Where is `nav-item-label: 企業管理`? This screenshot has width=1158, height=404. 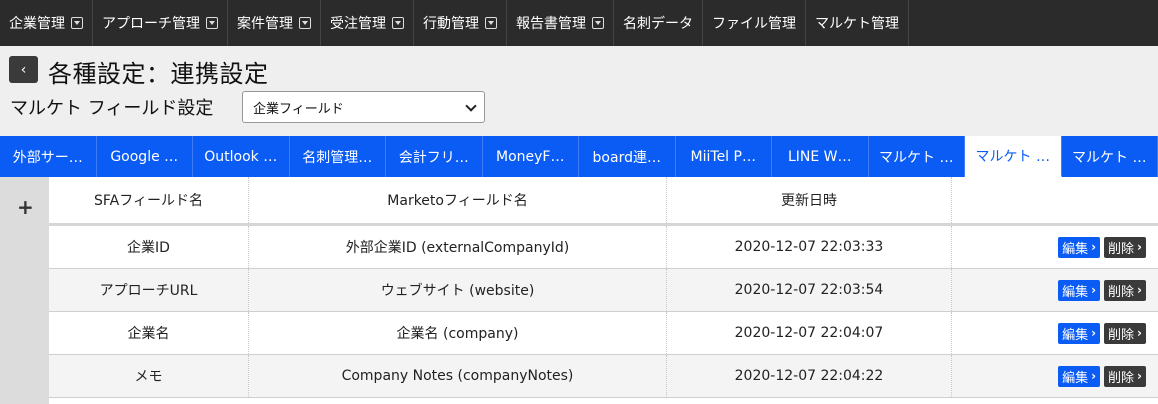 nav-item-label: 企業管理 is located at coordinates (37, 24).